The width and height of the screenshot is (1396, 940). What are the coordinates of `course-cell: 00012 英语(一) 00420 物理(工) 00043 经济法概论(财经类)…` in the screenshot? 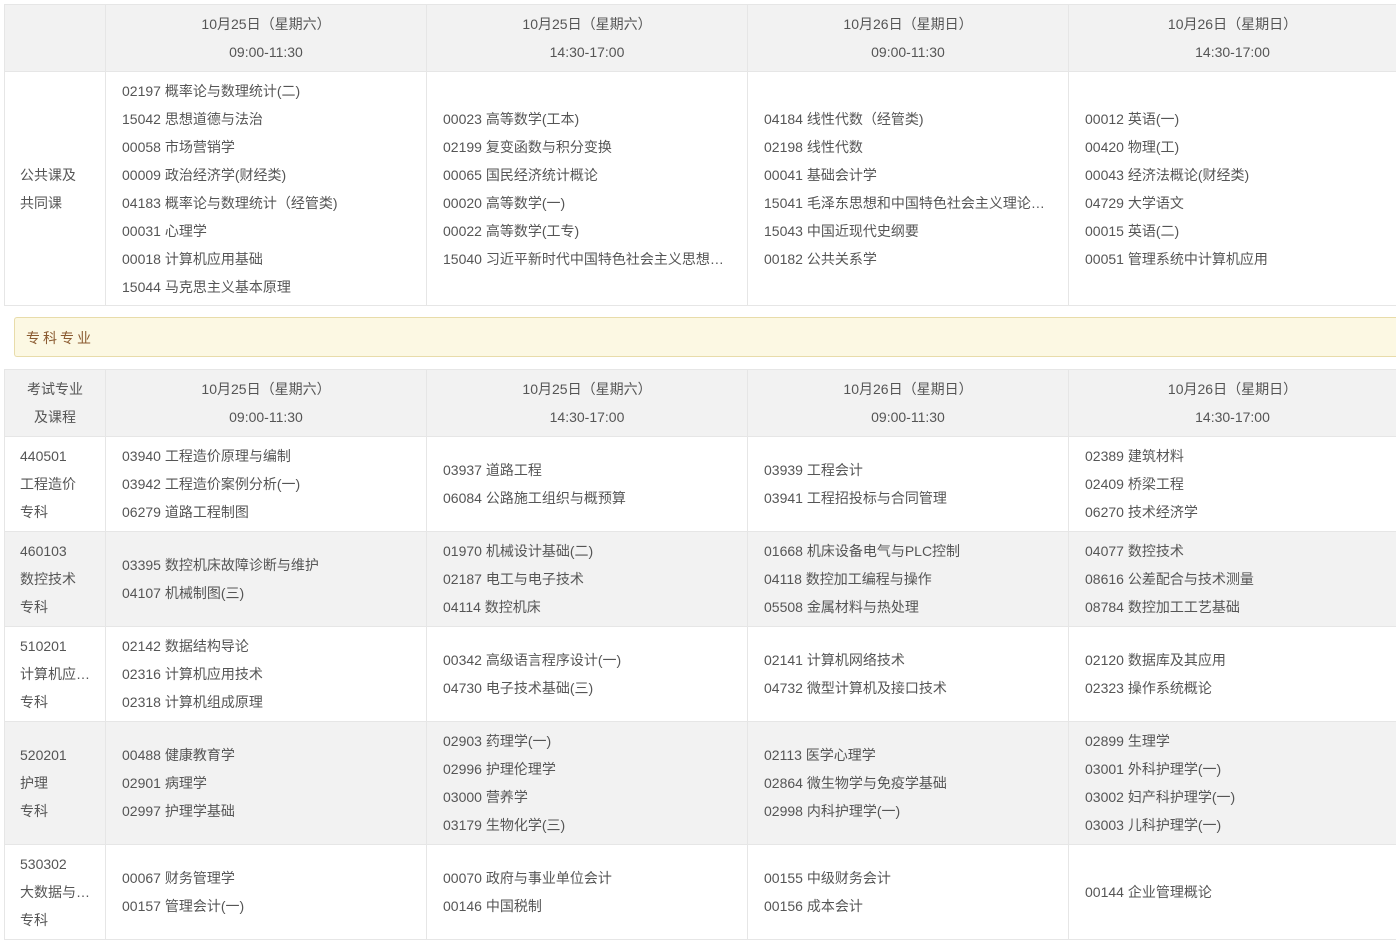 It's located at (1232, 189).